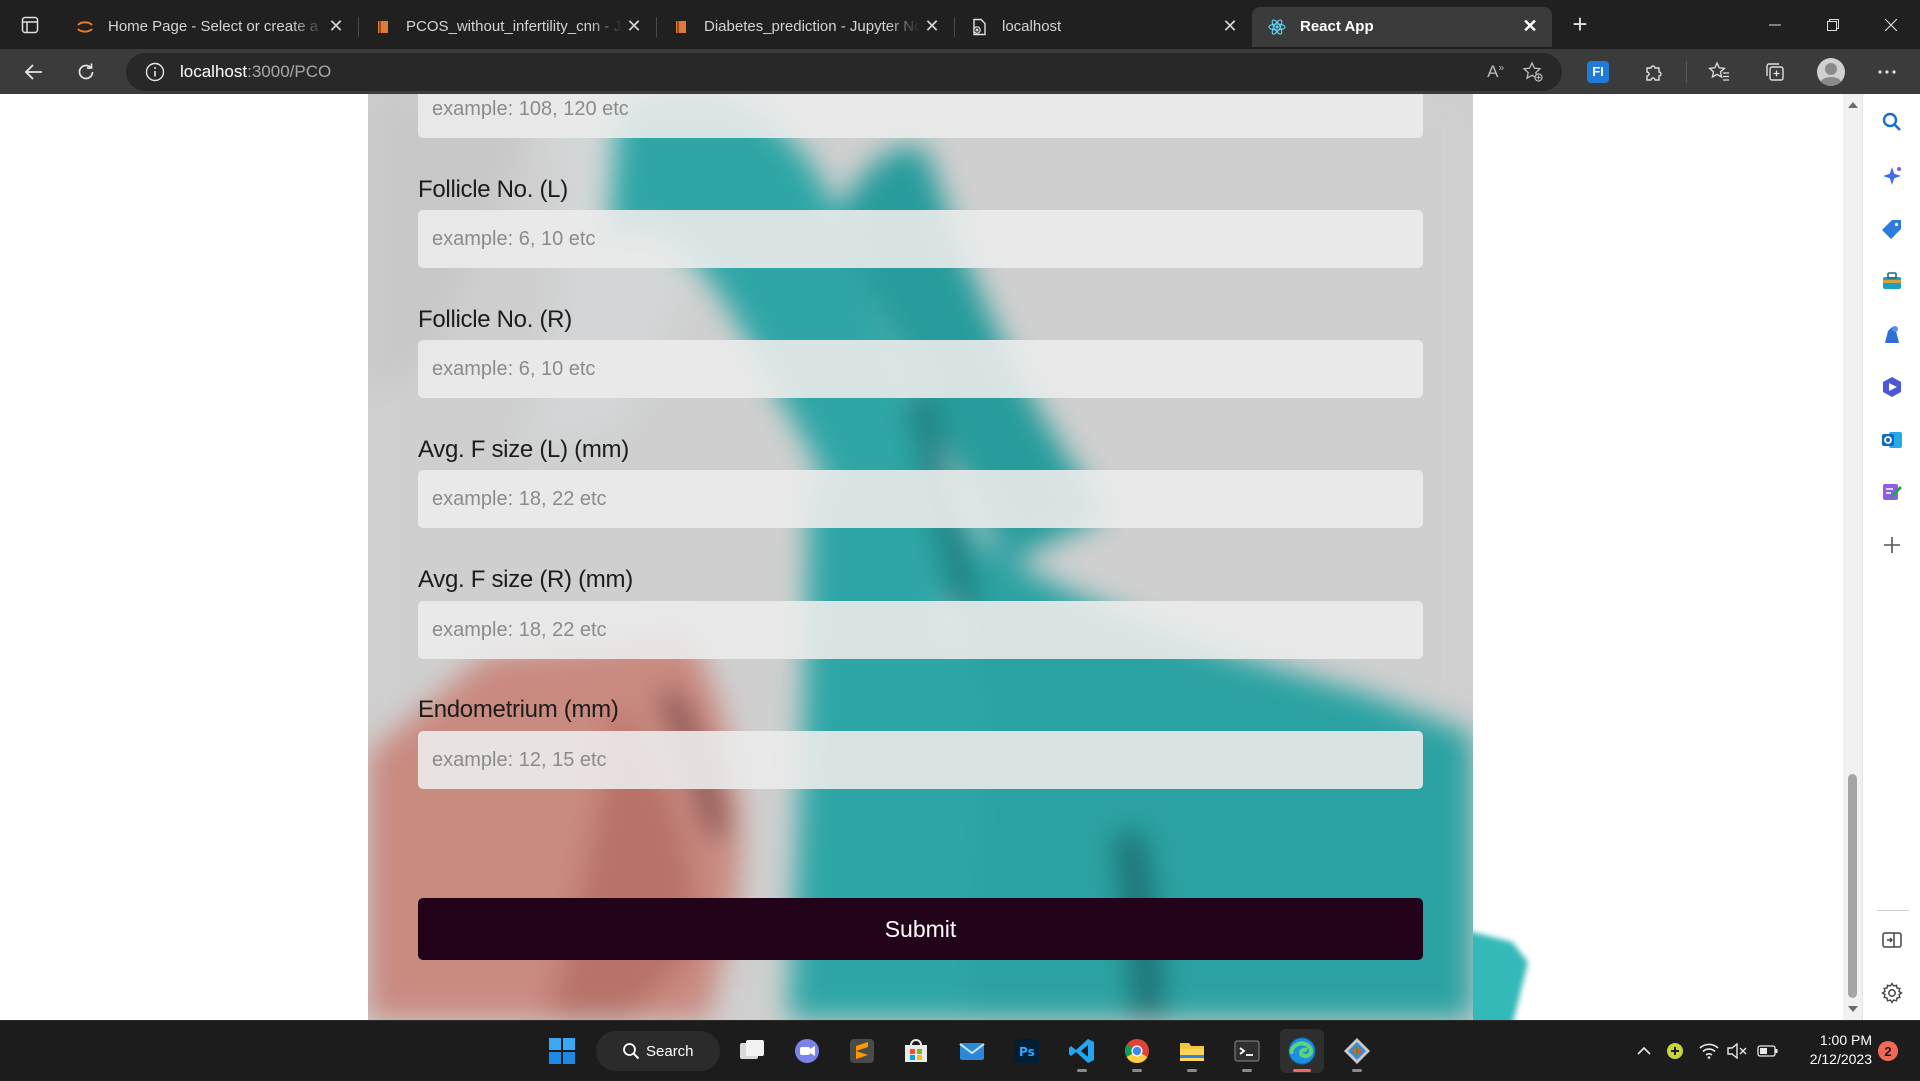  I want to click on chrome-button, so click(1137, 1051).